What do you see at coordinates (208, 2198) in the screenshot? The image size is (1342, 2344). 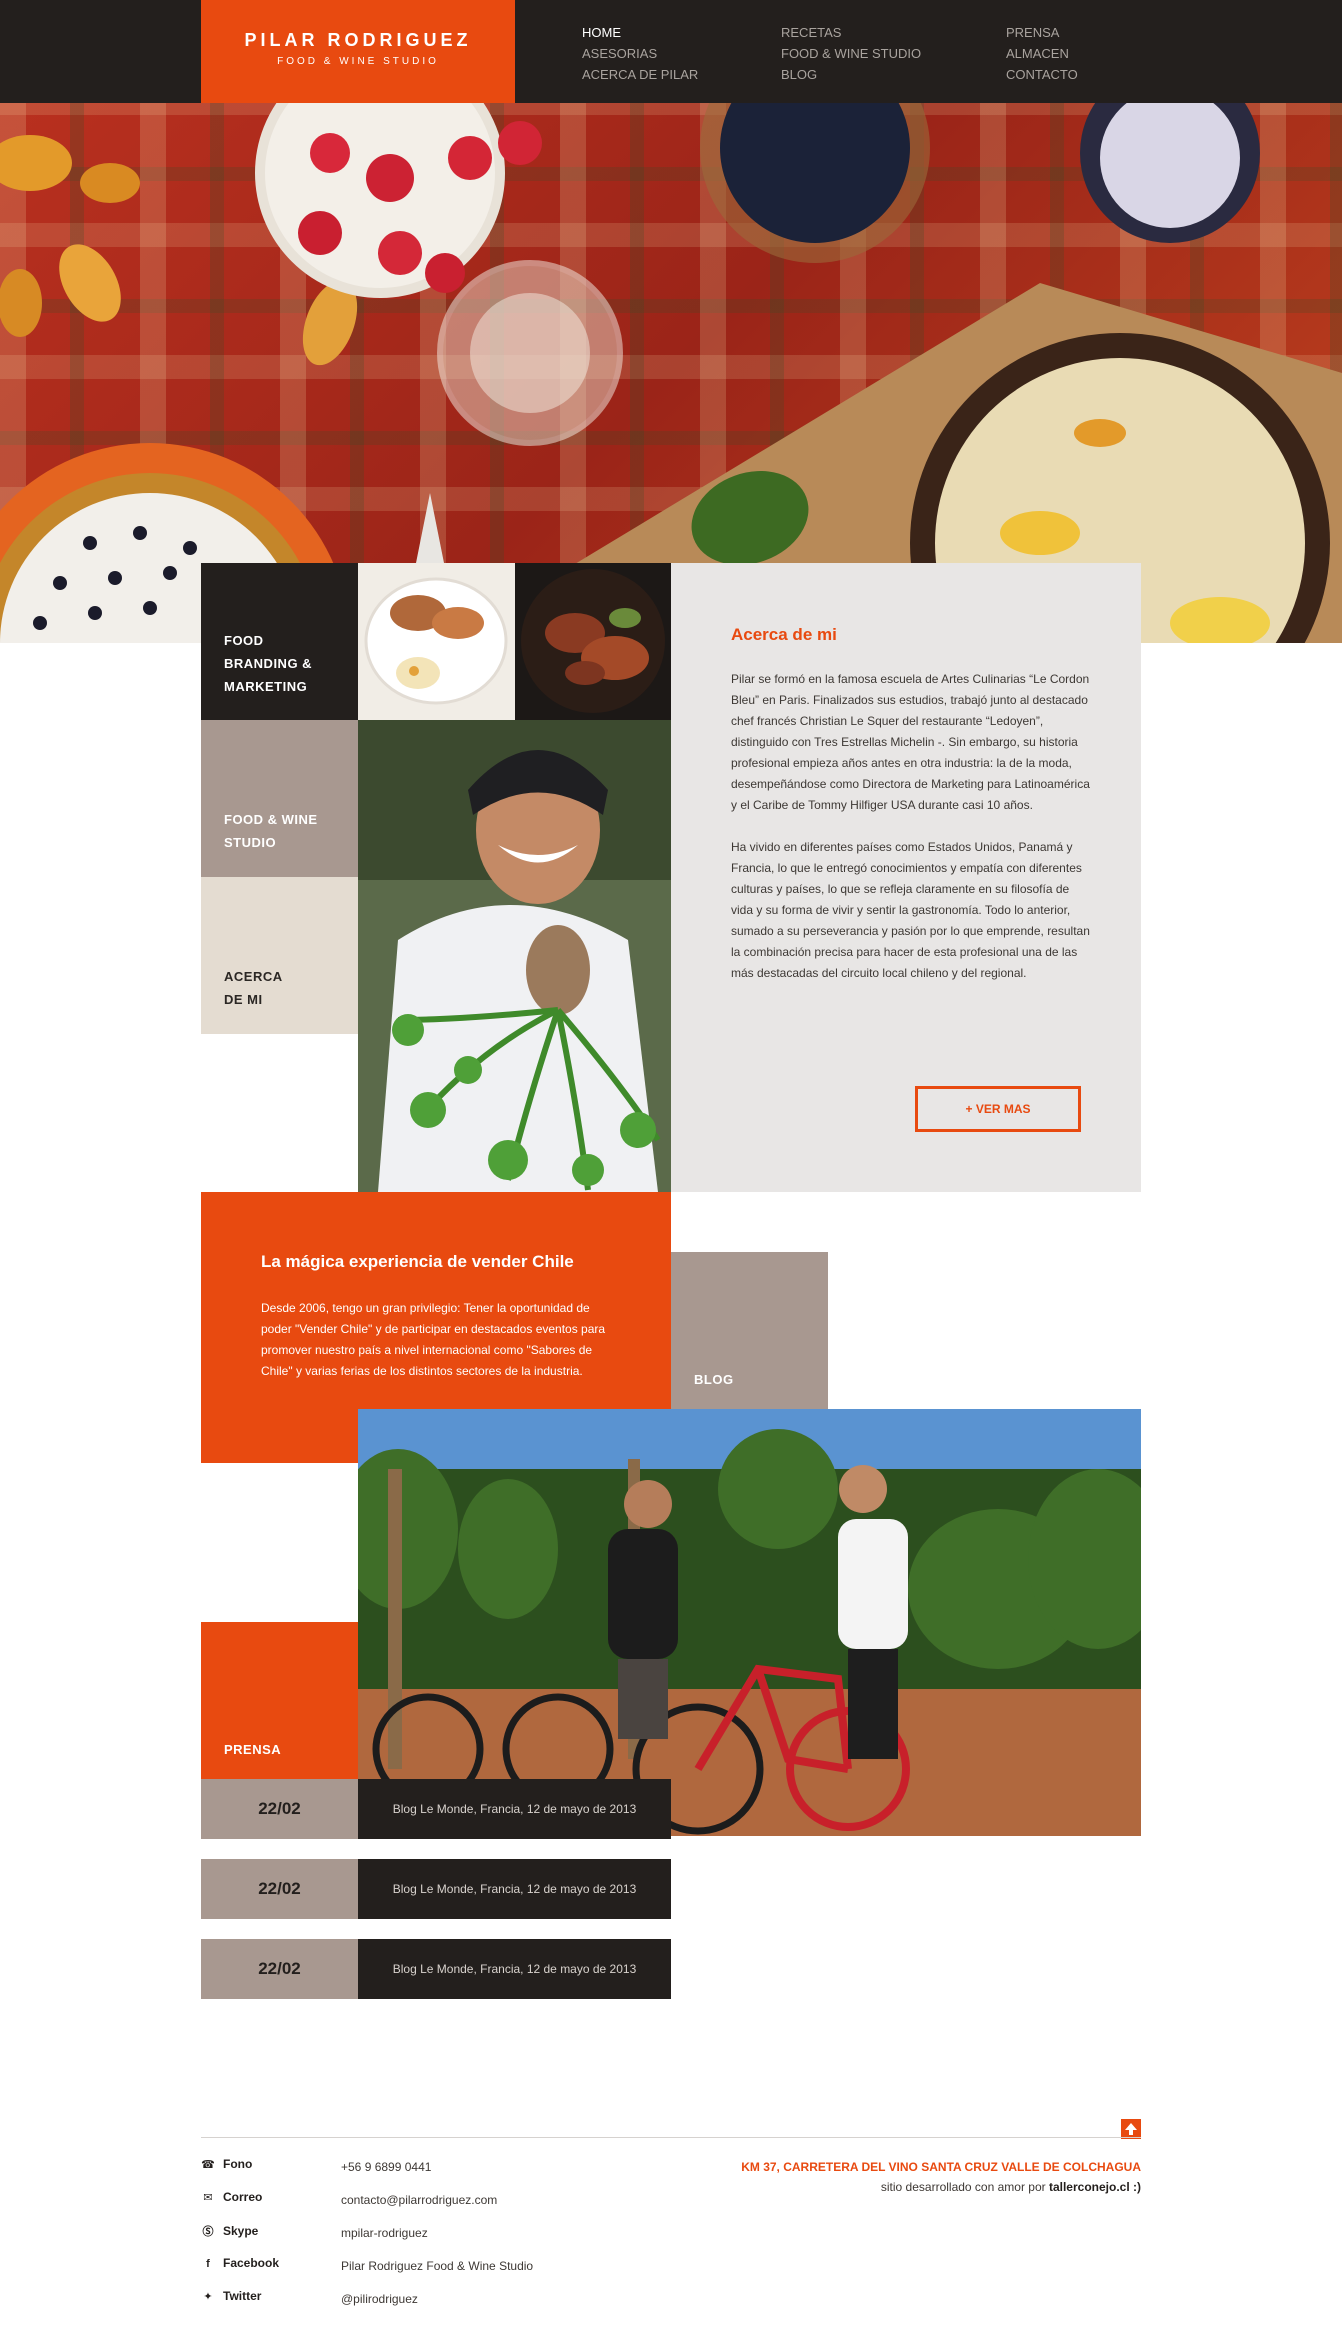 I see `mail-icon: ✉` at bounding box center [208, 2198].